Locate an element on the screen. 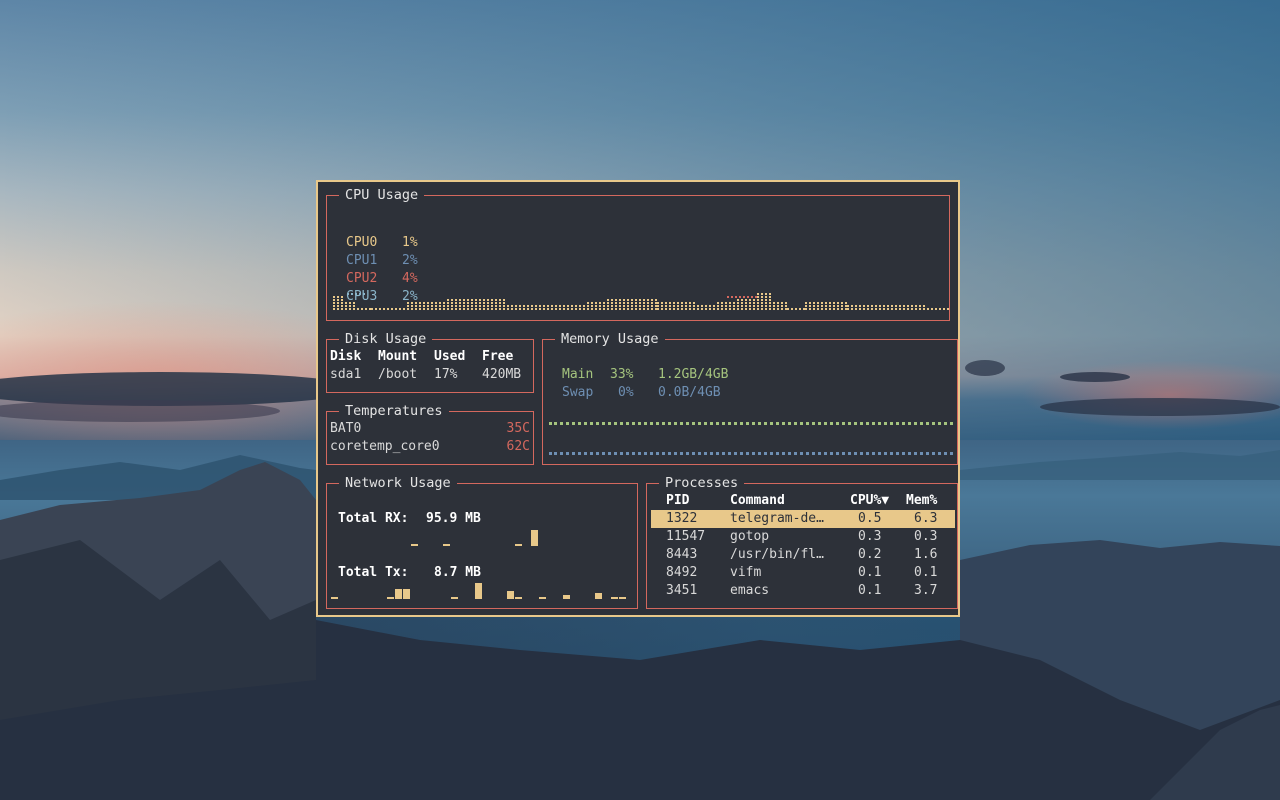  process-row: 3451 emacs 0.1 3.7 is located at coordinates (803, 591).